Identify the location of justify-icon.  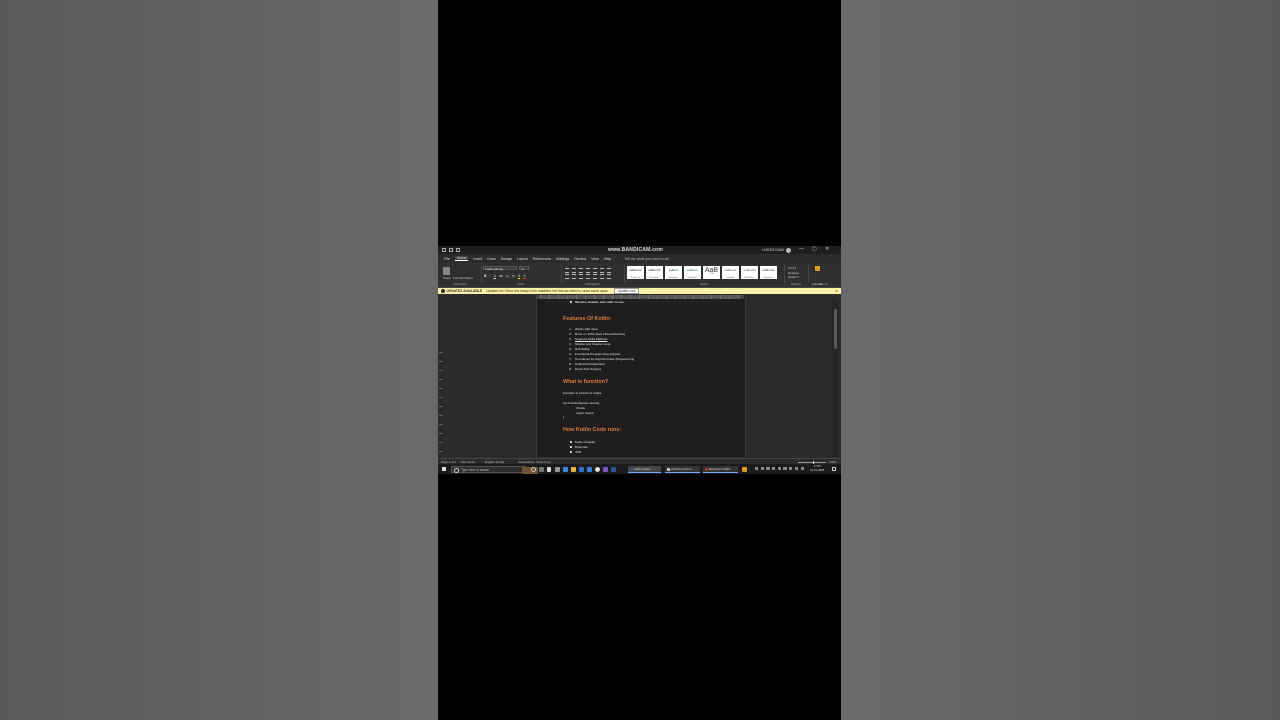
(588, 276).